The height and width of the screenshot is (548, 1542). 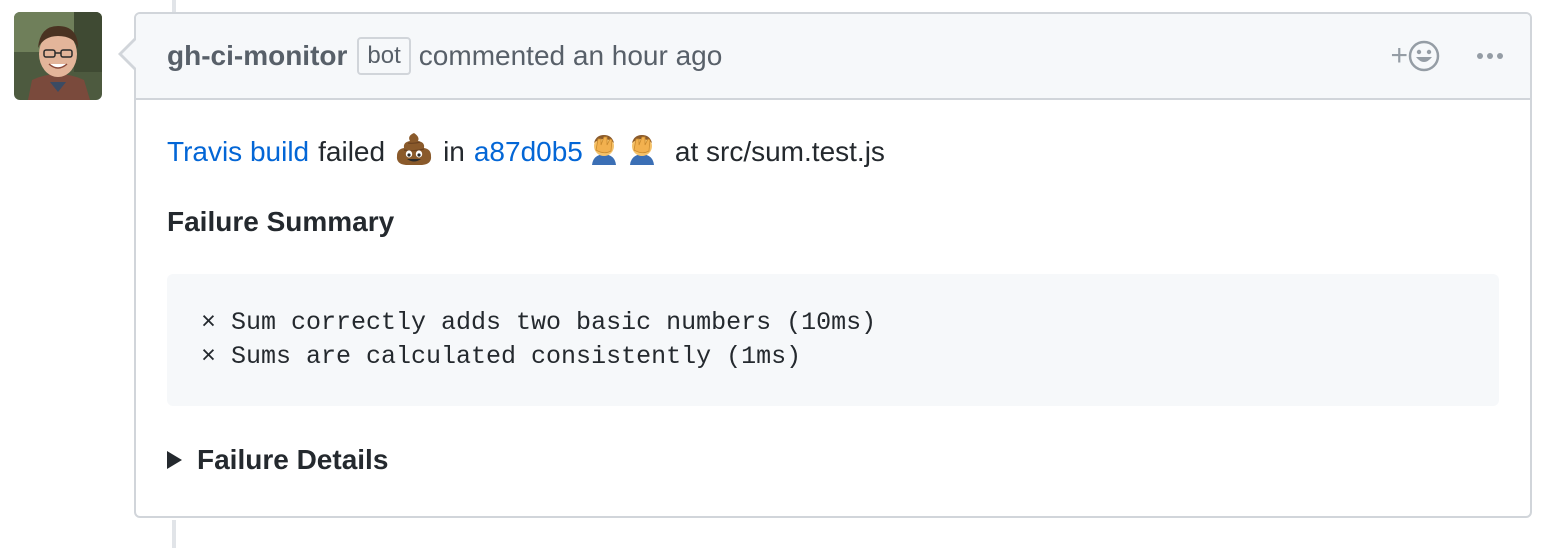 I want to click on kebab-horizontal-icon, so click(x=1490, y=56).